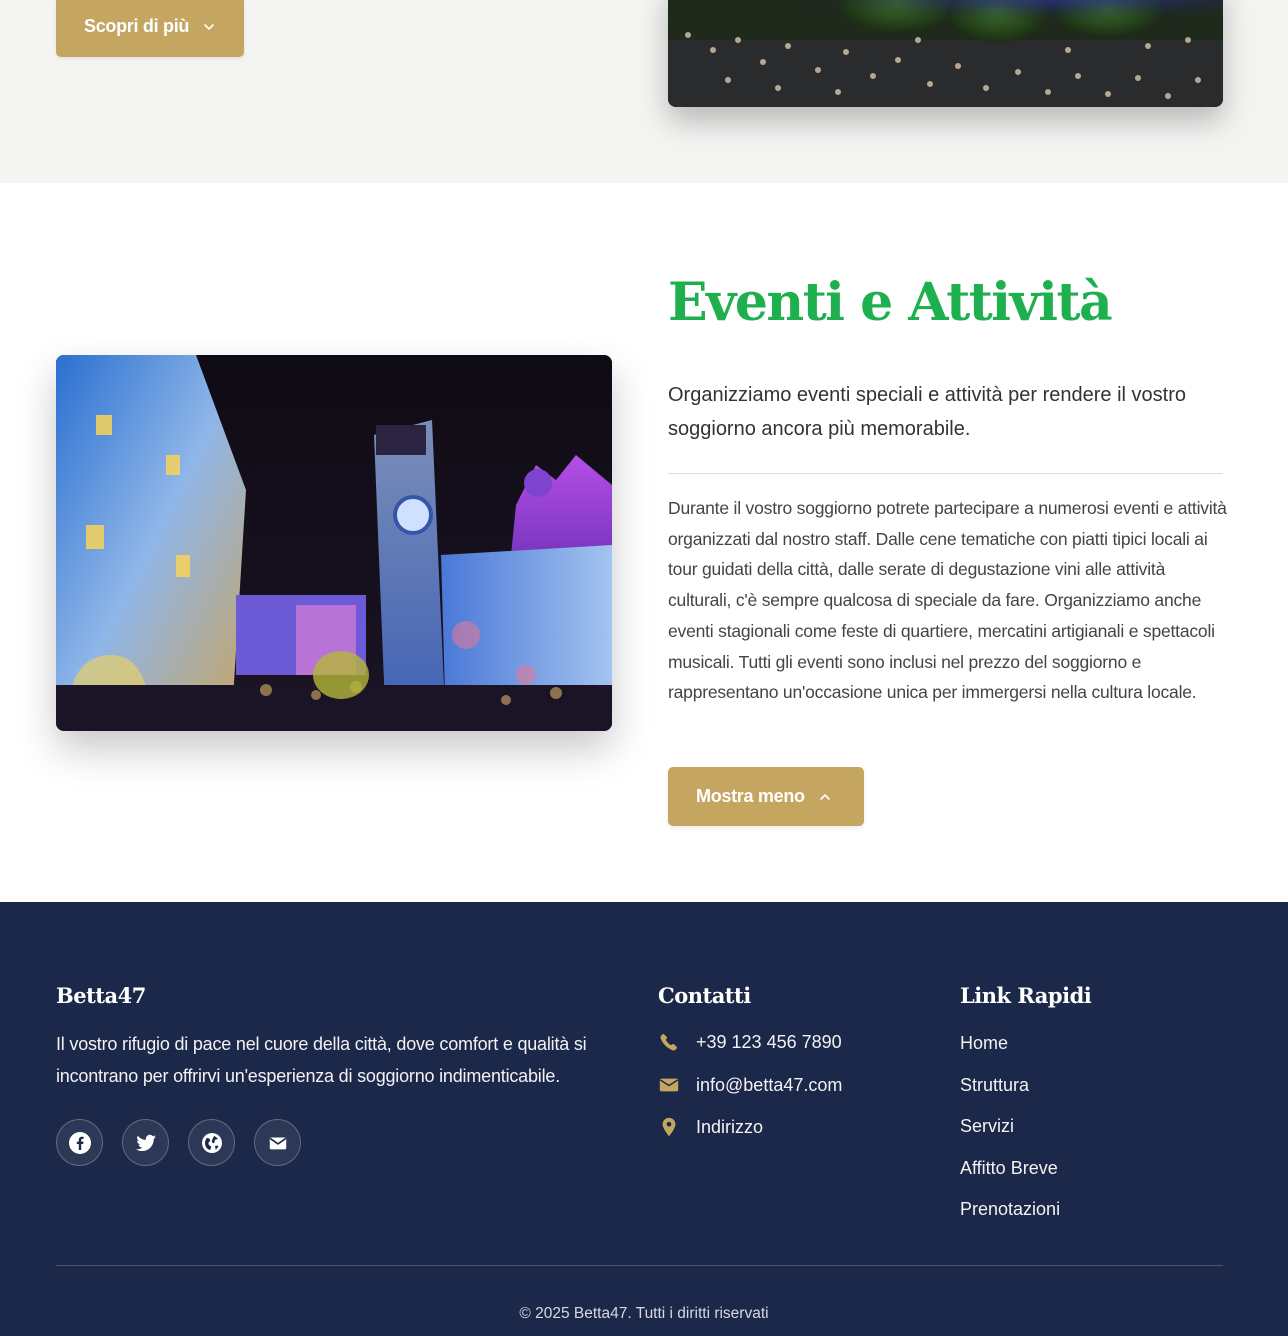 This screenshot has width=1288, height=1336. Describe the element at coordinates (1009, 1168) in the screenshot. I see `quick-link-affitto-breve: Affitto Breve` at that location.